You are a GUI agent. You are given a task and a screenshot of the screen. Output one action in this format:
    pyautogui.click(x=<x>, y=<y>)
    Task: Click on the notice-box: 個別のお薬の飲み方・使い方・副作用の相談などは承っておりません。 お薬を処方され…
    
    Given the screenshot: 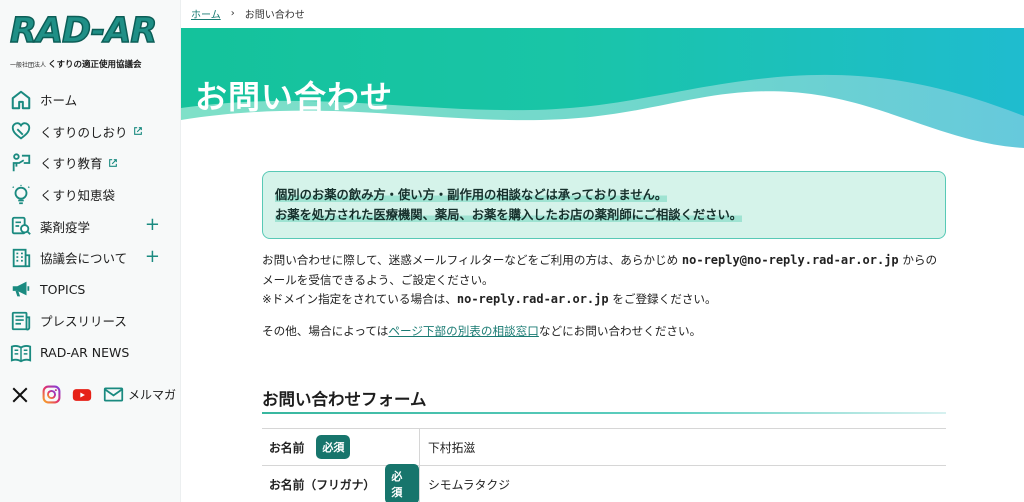 What is the action you would take?
    pyautogui.click(x=604, y=205)
    